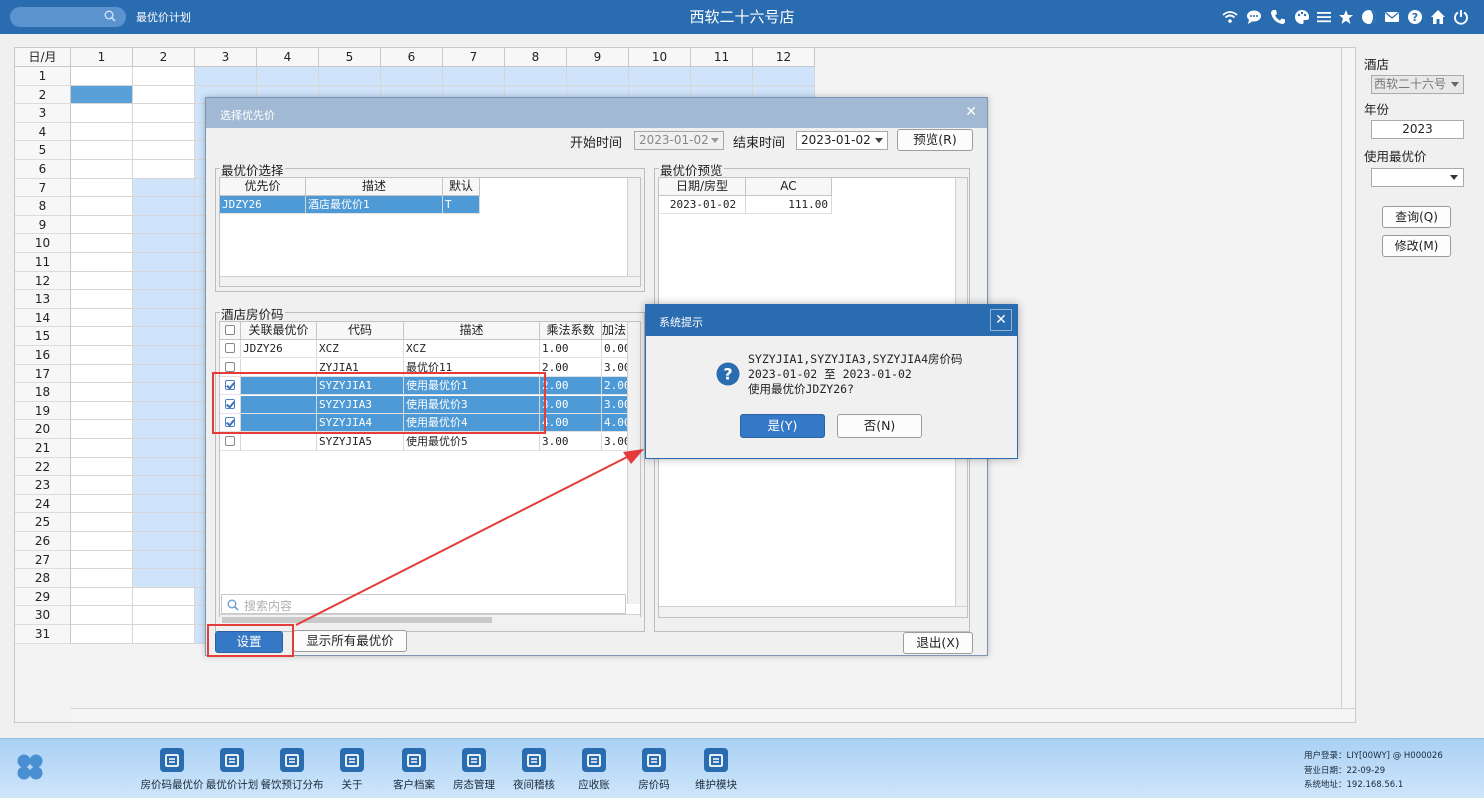  Describe the element at coordinates (350, 57) in the screenshot. I see `month-header: 5` at that location.